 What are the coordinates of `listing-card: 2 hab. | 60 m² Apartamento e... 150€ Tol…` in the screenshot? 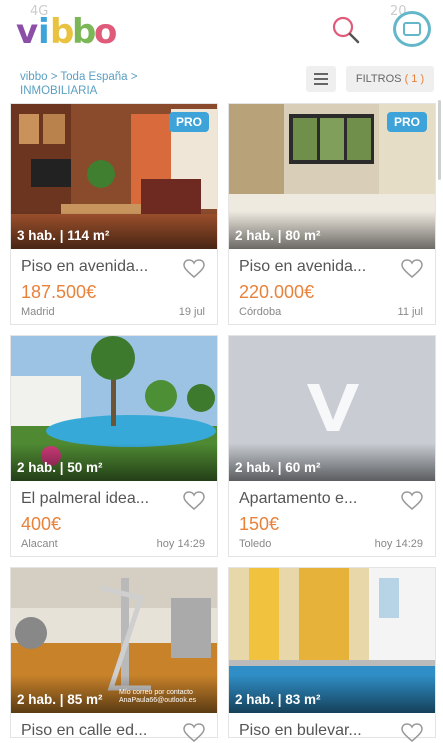 It's located at (332, 446).